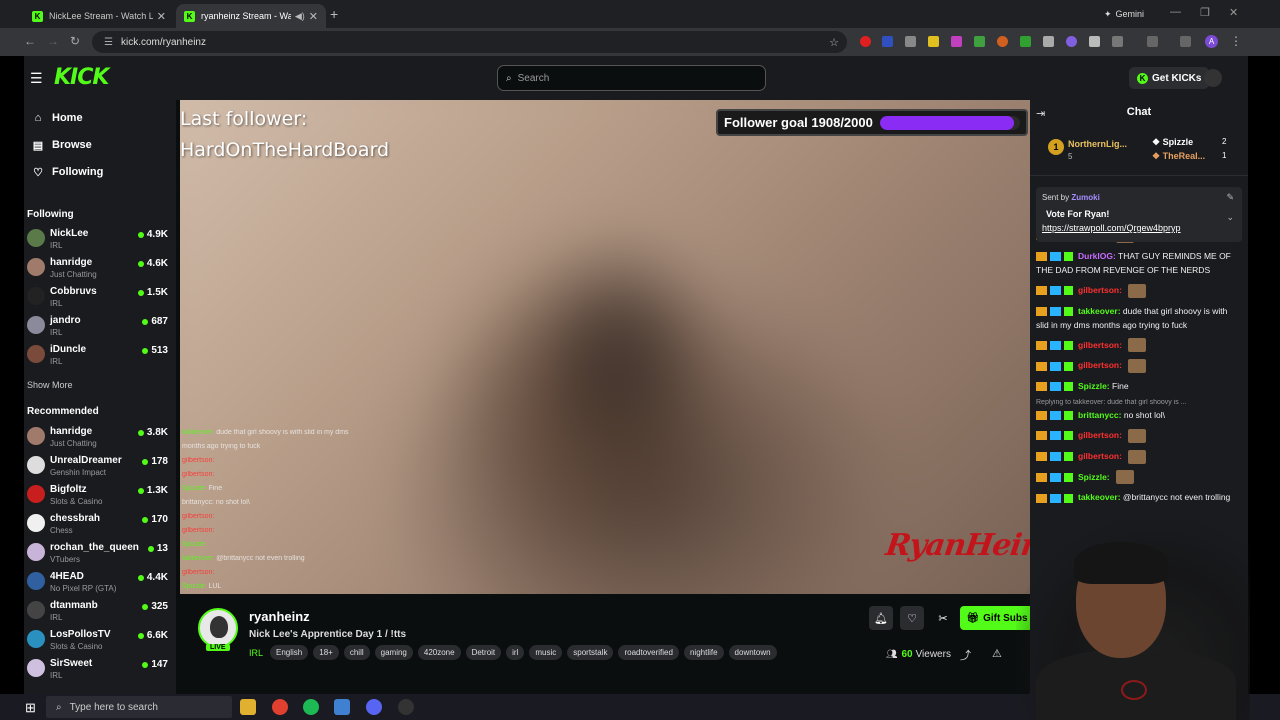  I want to click on obs-icon, so click(406, 707).